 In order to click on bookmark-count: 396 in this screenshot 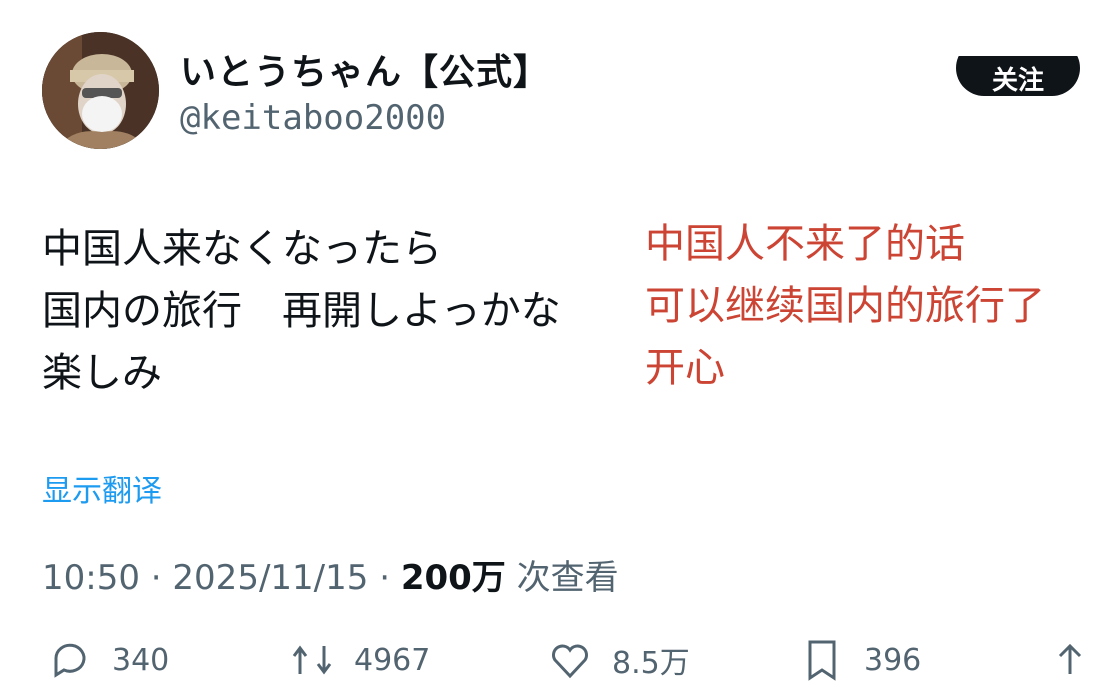, I will do `click(893, 660)`.